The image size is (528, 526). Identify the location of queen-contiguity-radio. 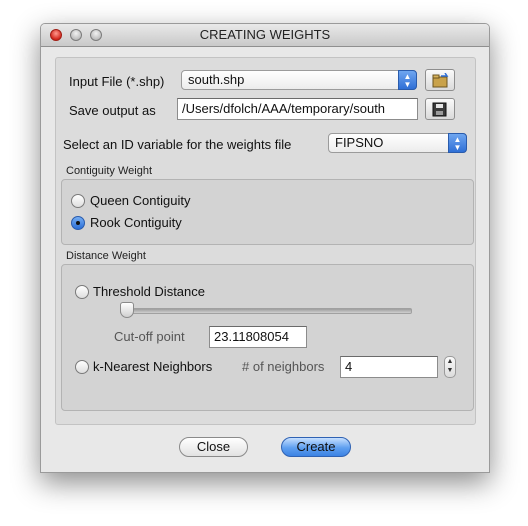
(78, 201).